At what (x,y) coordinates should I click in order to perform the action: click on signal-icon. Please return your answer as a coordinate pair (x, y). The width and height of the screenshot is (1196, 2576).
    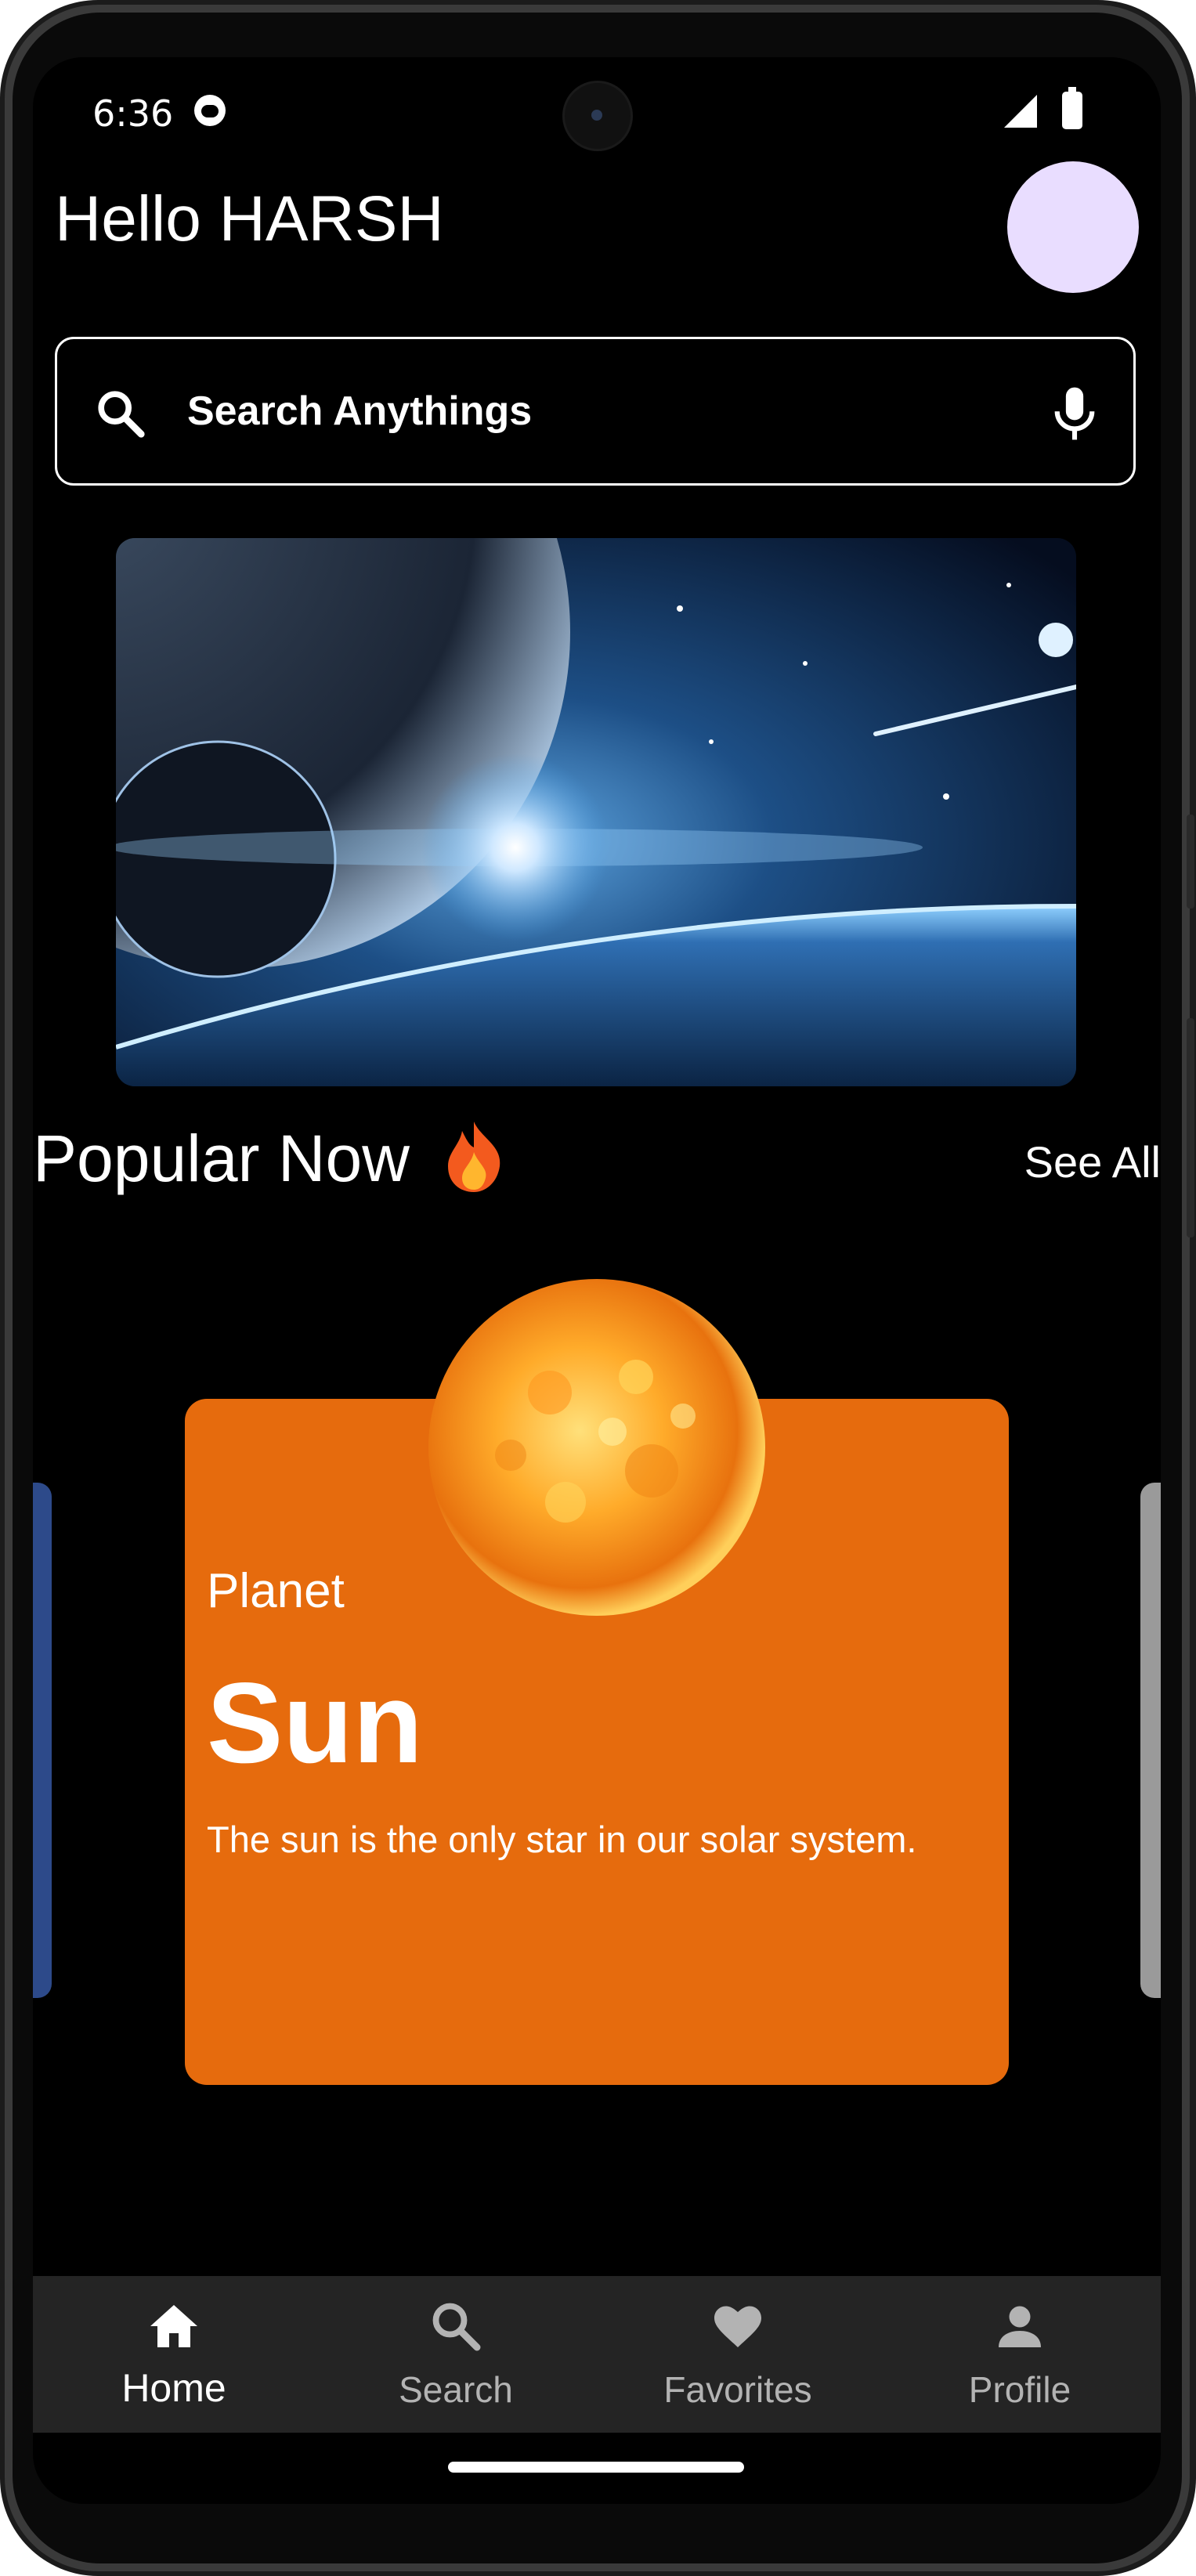
    Looking at the image, I should click on (1020, 111).